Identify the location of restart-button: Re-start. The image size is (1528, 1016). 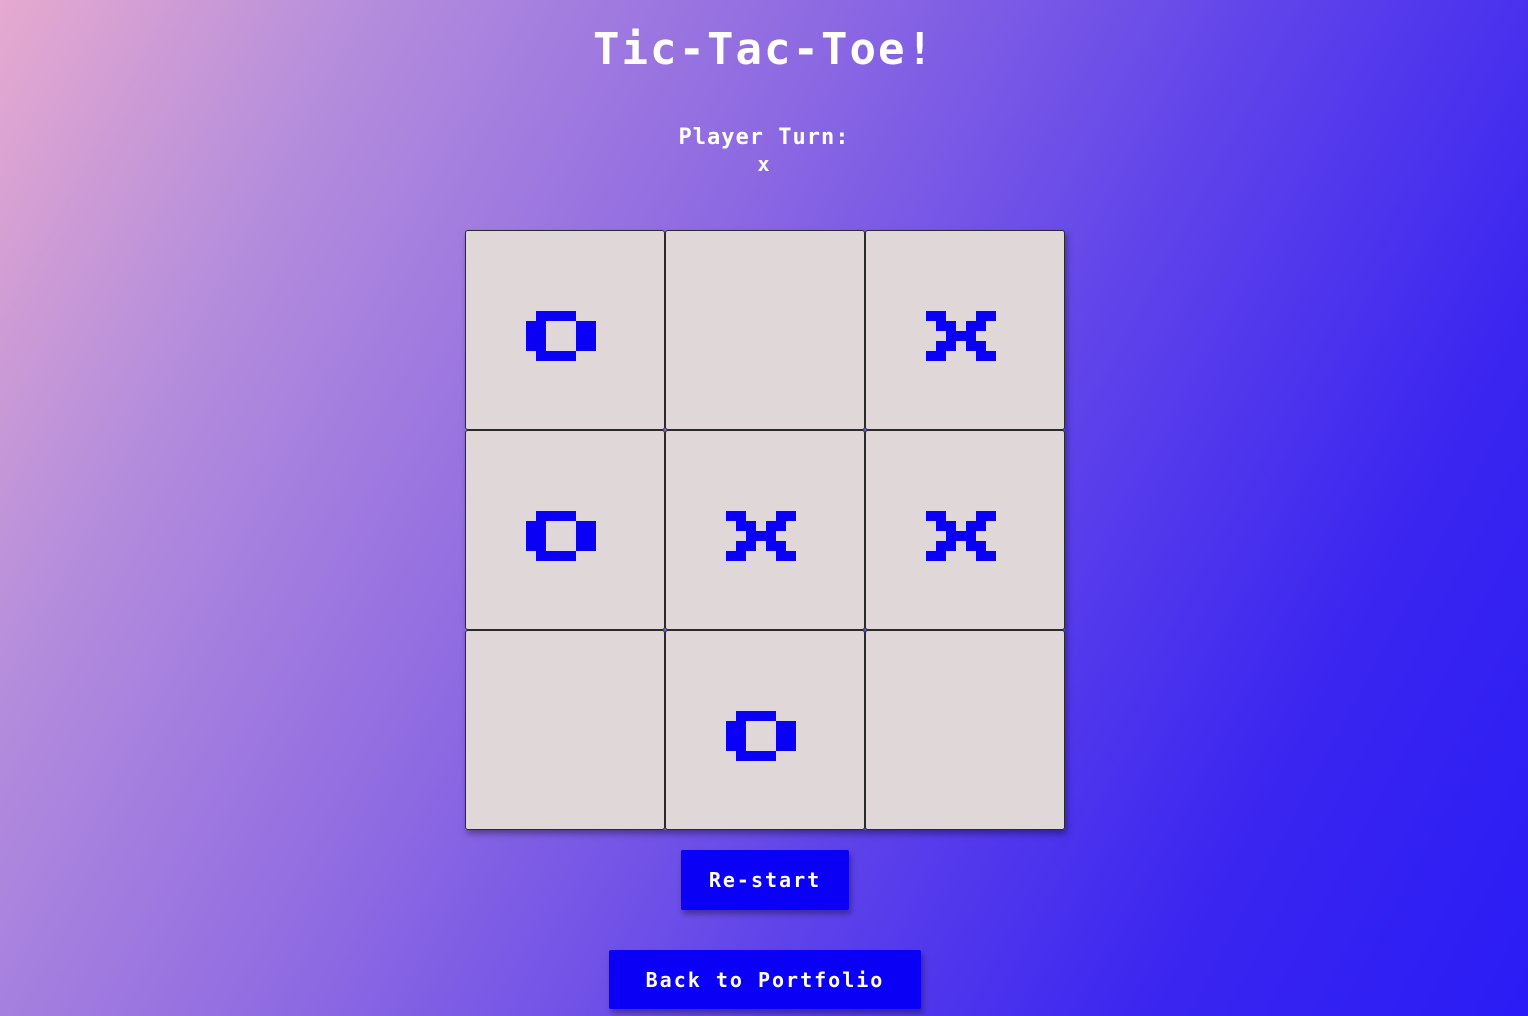
(765, 880).